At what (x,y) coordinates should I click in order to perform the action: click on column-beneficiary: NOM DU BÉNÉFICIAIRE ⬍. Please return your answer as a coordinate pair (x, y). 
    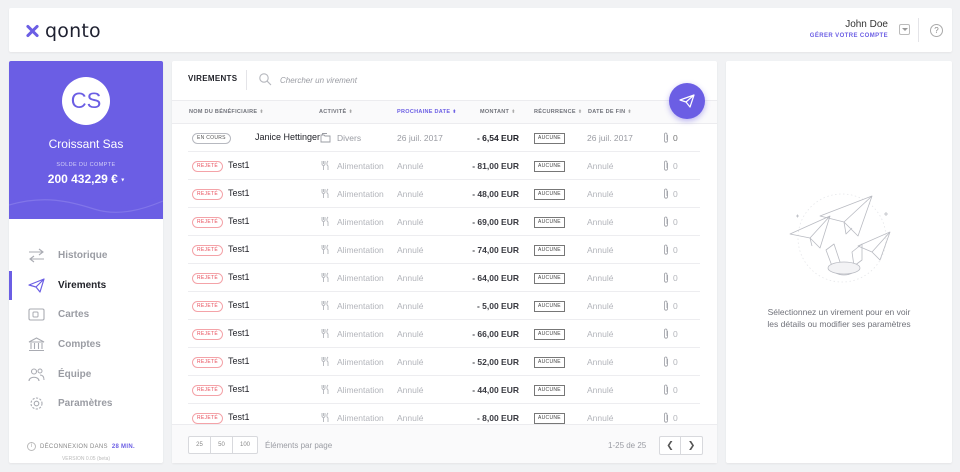
    Looking at the image, I should click on (226, 112).